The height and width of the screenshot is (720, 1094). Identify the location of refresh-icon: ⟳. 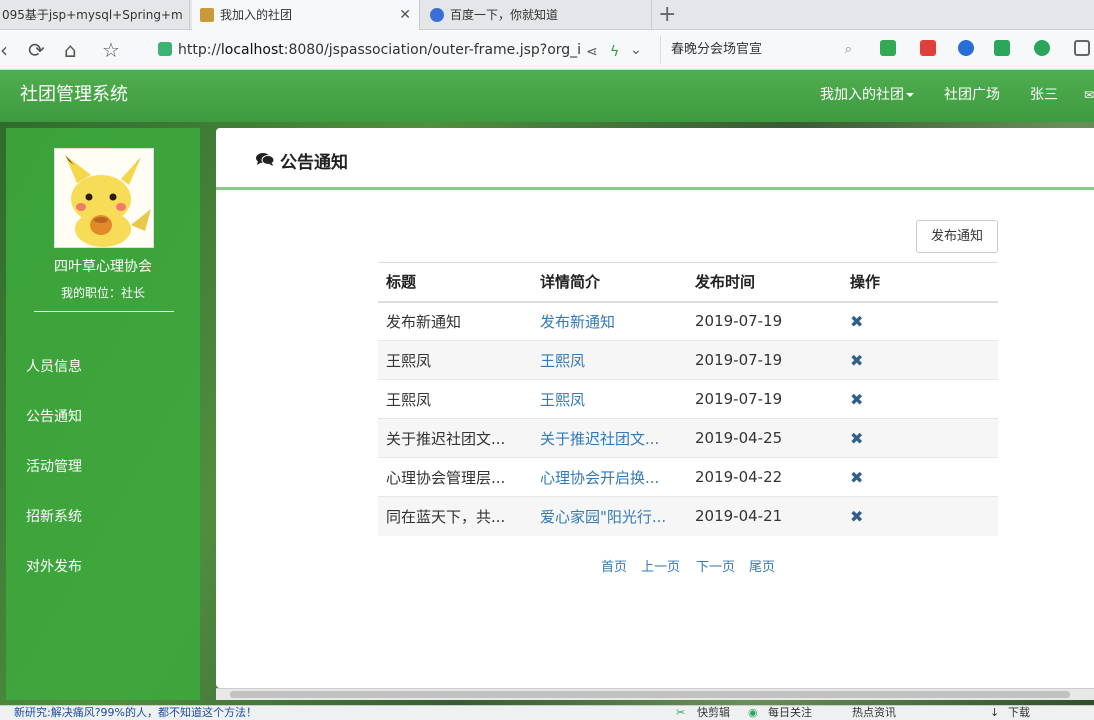
(36, 50).